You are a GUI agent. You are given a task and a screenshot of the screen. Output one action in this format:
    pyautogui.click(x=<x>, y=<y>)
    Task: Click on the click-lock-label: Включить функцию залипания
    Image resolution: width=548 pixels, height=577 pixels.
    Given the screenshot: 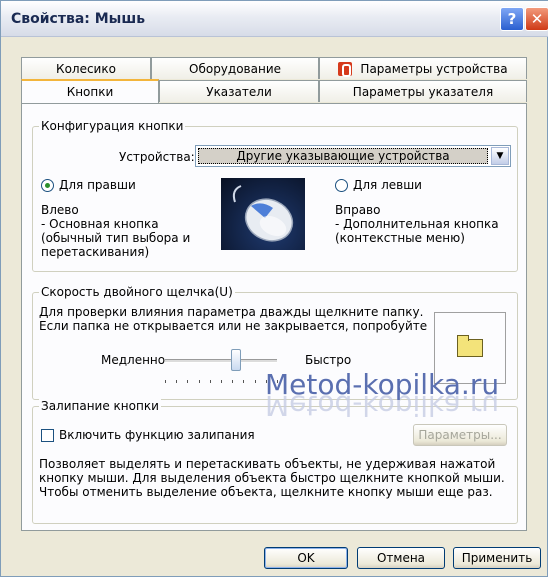 What is the action you would take?
    pyautogui.click(x=157, y=435)
    